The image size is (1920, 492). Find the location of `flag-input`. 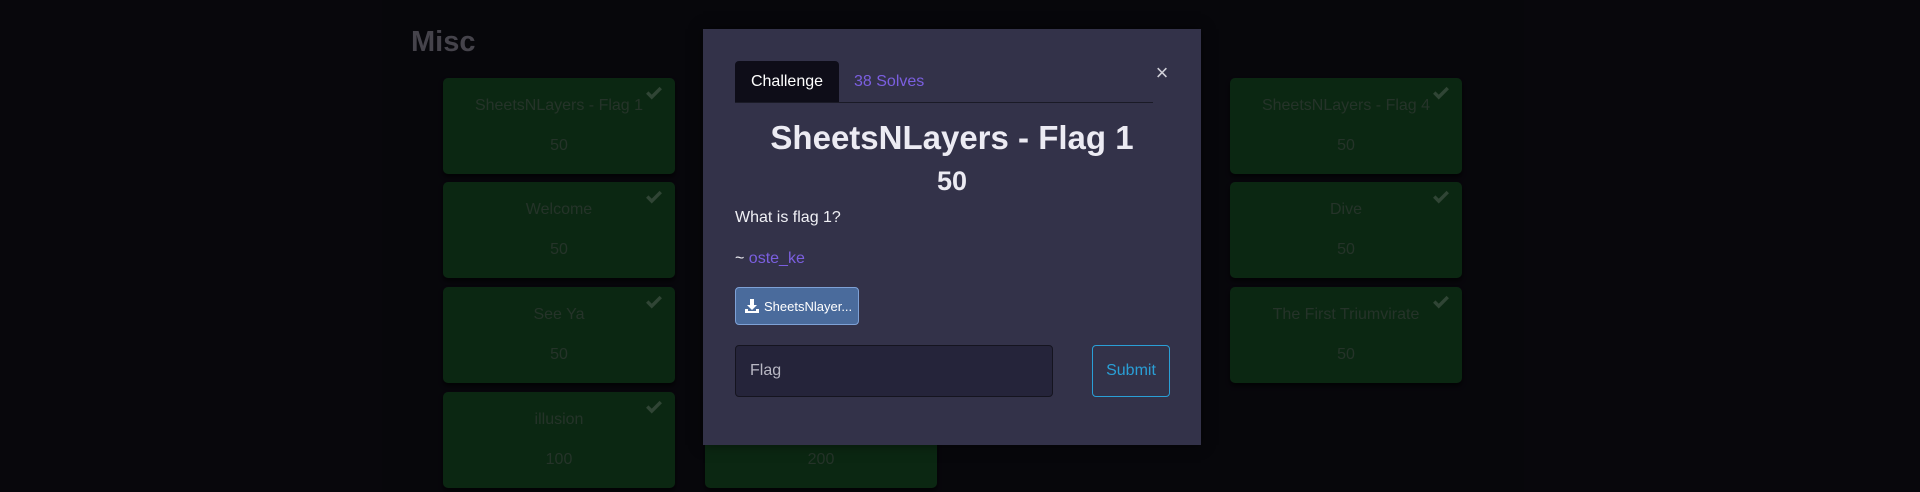

flag-input is located at coordinates (894, 371).